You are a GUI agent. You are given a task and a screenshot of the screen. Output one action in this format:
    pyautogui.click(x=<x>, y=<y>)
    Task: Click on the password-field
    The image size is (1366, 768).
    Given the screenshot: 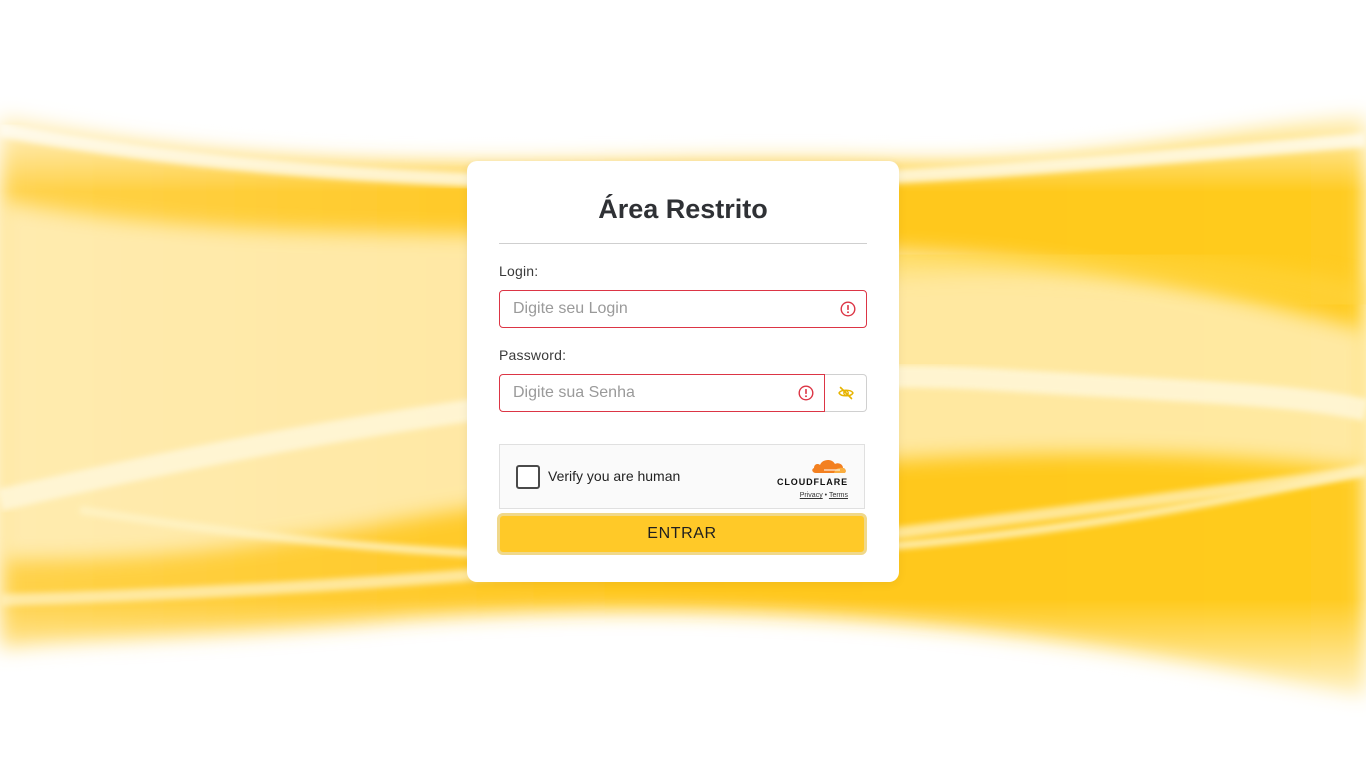 What is the action you would take?
    pyautogui.click(x=662, y=393)
    